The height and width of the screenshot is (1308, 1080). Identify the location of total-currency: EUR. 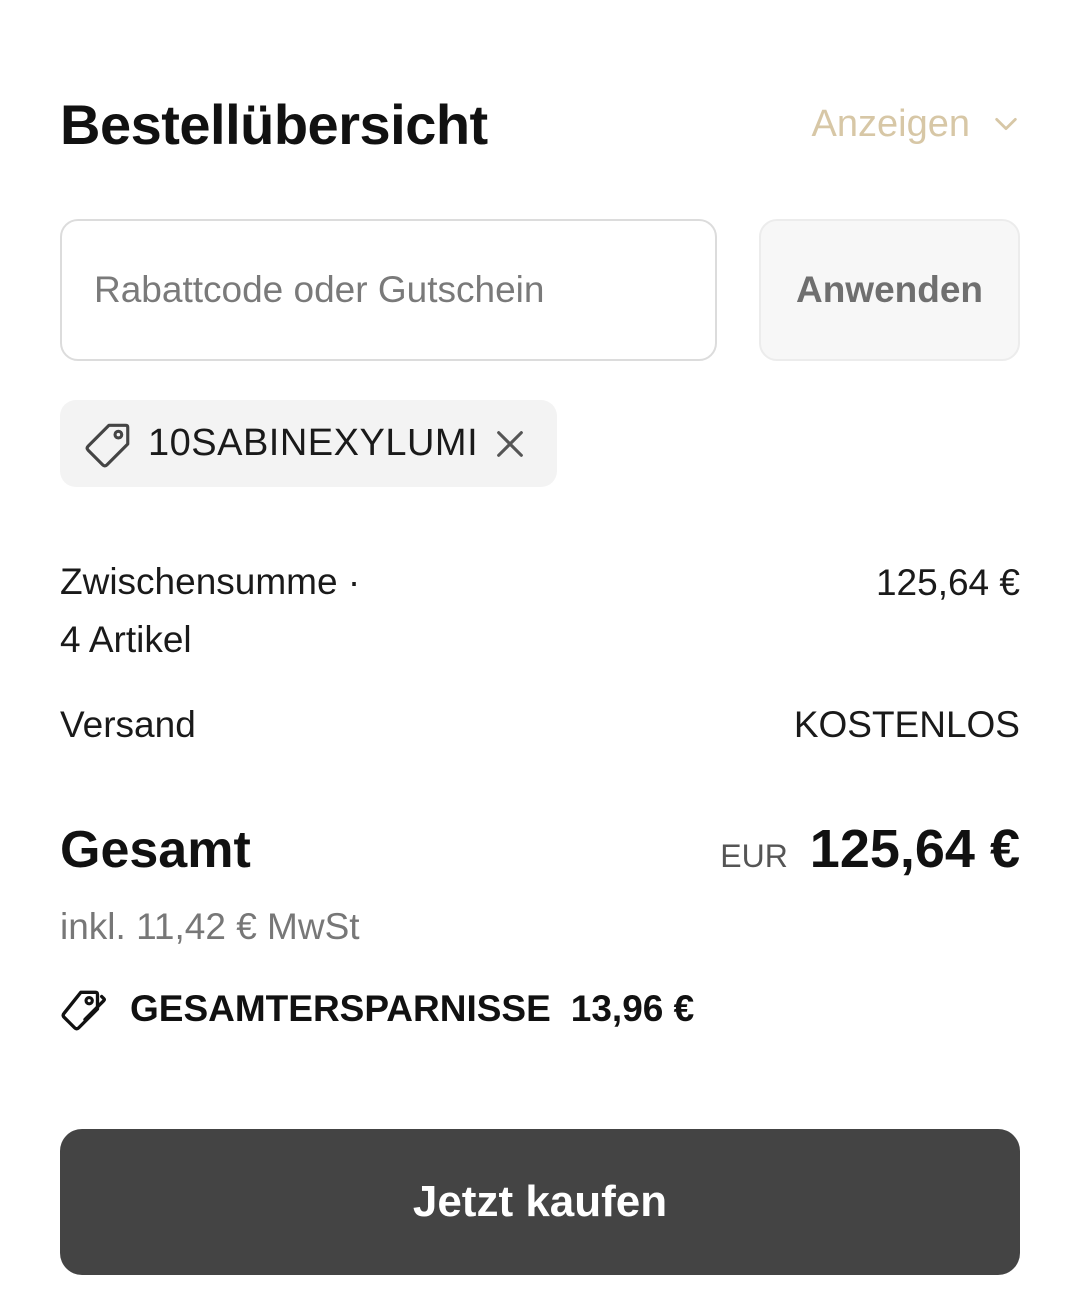
(754, 856).